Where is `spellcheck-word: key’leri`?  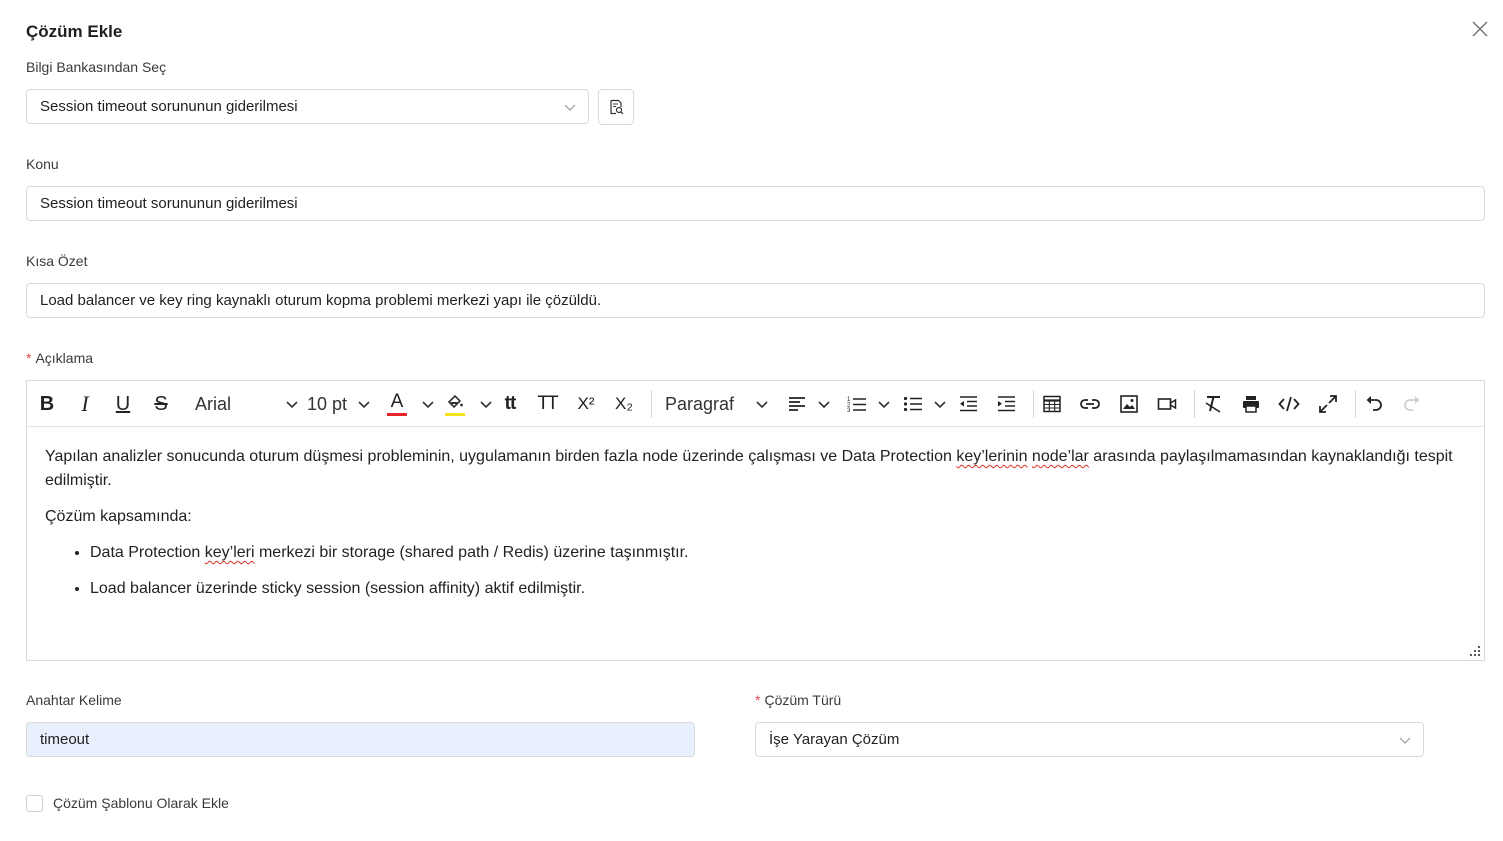 spellcheck-word: key’leri is located at coordinates (229, 552).